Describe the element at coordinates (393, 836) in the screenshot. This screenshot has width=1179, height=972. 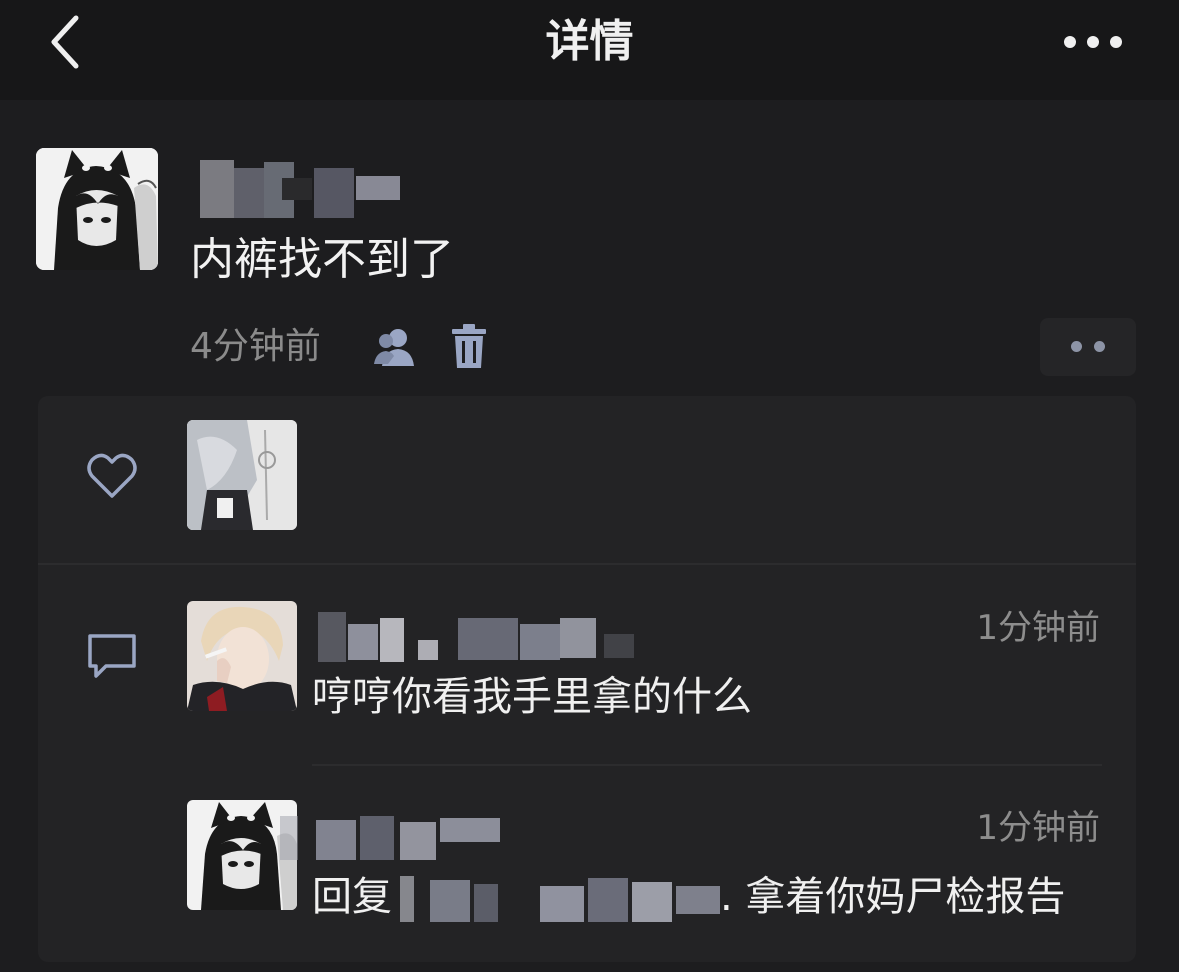
I see `reply-author-name-blurred` at that location.